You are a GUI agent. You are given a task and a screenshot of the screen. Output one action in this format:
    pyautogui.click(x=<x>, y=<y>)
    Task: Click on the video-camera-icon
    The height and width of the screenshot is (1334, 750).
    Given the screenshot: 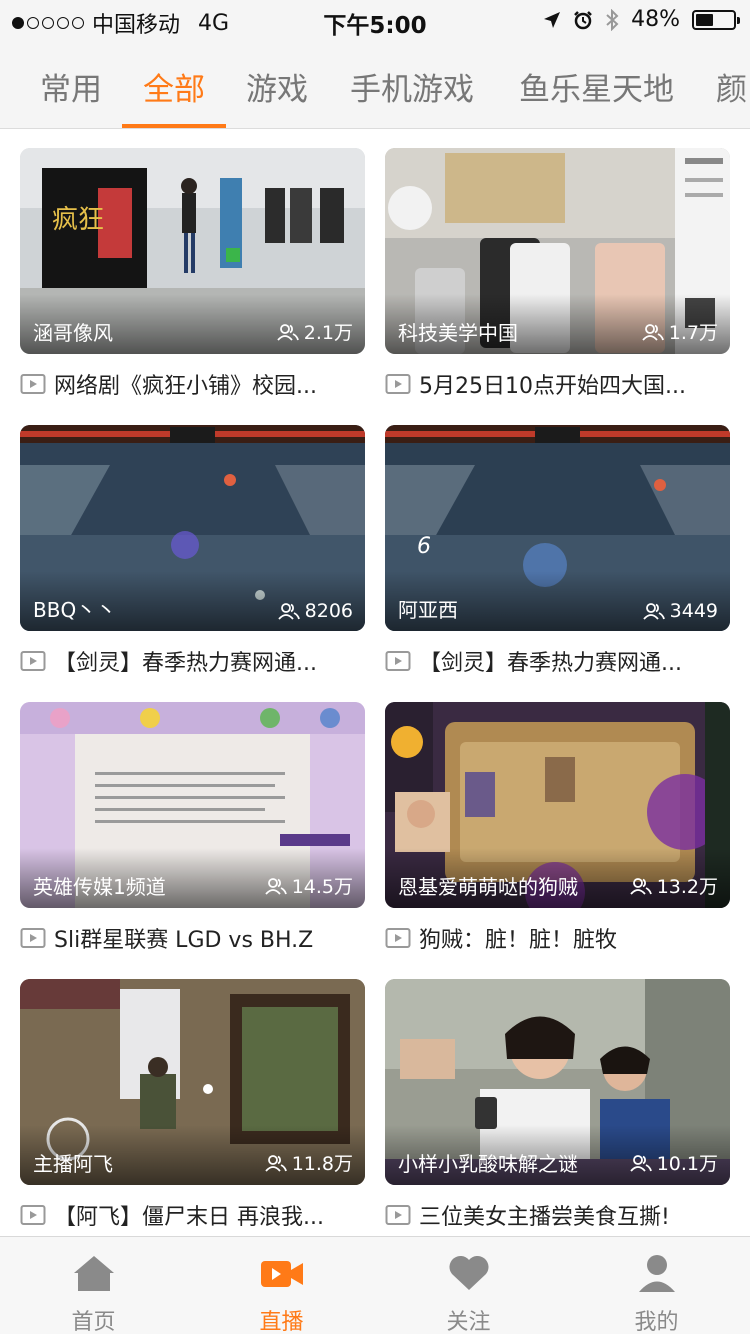 What is the action you would take?
    pyautogui.click(x=282, y=1274)
    